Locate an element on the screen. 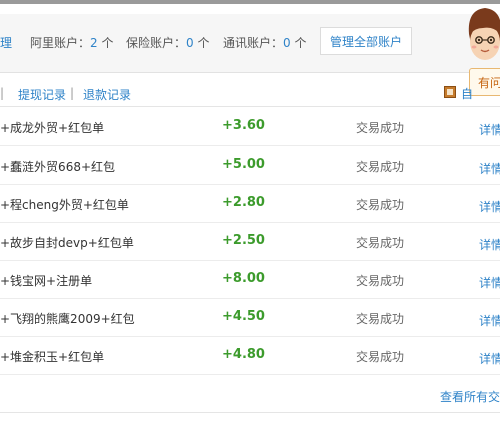  insurance-account-label: 保险账户： is located at coordinates (156, 43).